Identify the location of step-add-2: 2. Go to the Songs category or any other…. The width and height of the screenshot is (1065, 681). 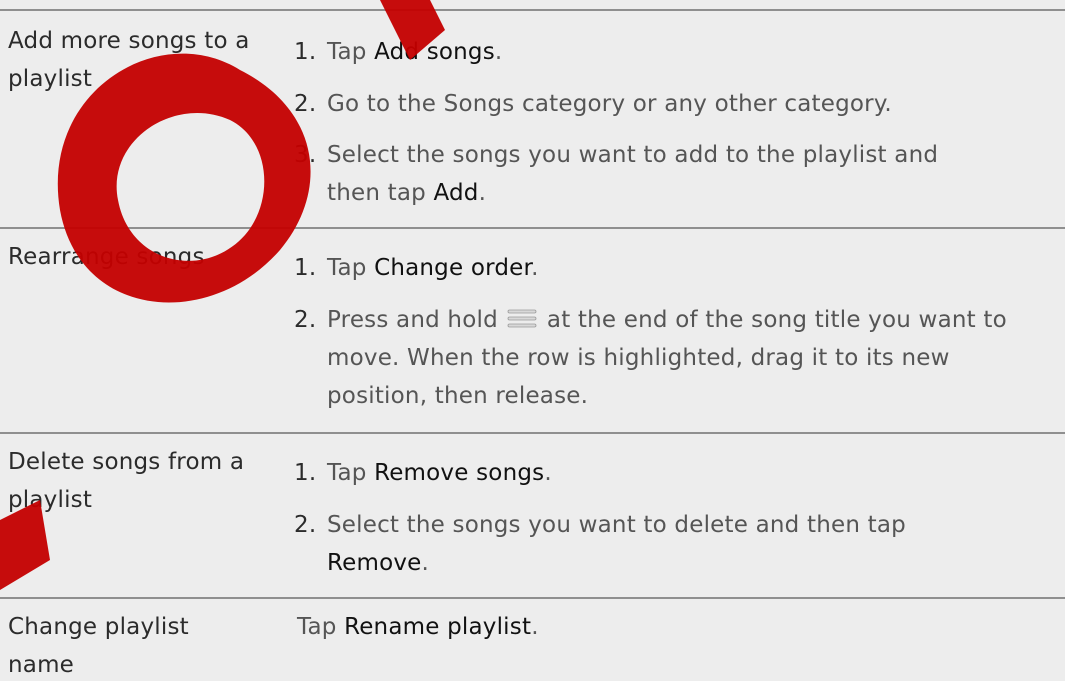
(660, 104).